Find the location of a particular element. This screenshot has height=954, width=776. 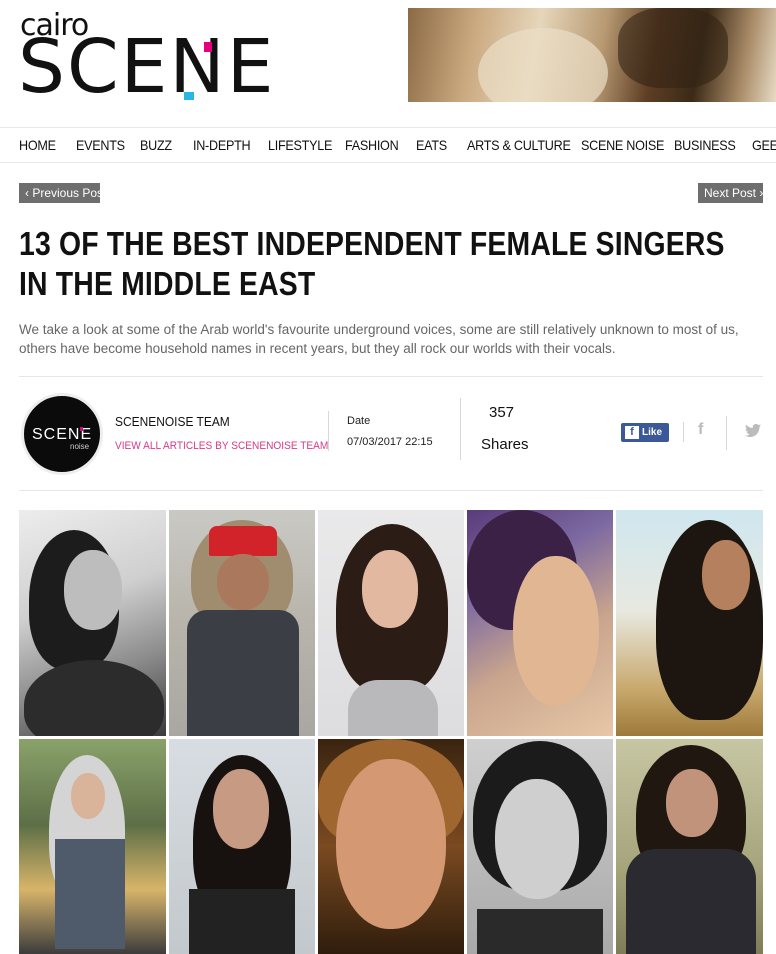

nav-item-home: HOME is located at coordinates (37, 145).